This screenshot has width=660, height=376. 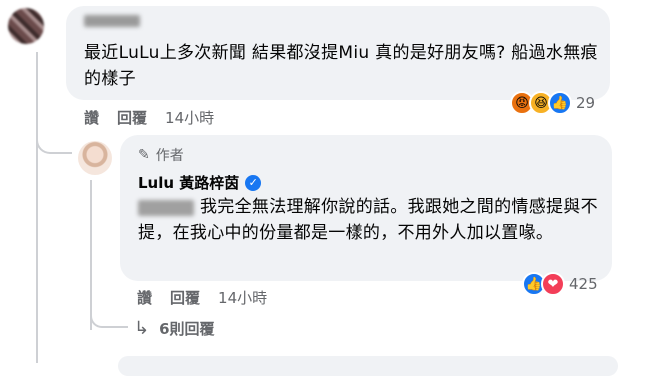 I want to click on view-replies-label: 6則回覆, so click(x=187, y=329).